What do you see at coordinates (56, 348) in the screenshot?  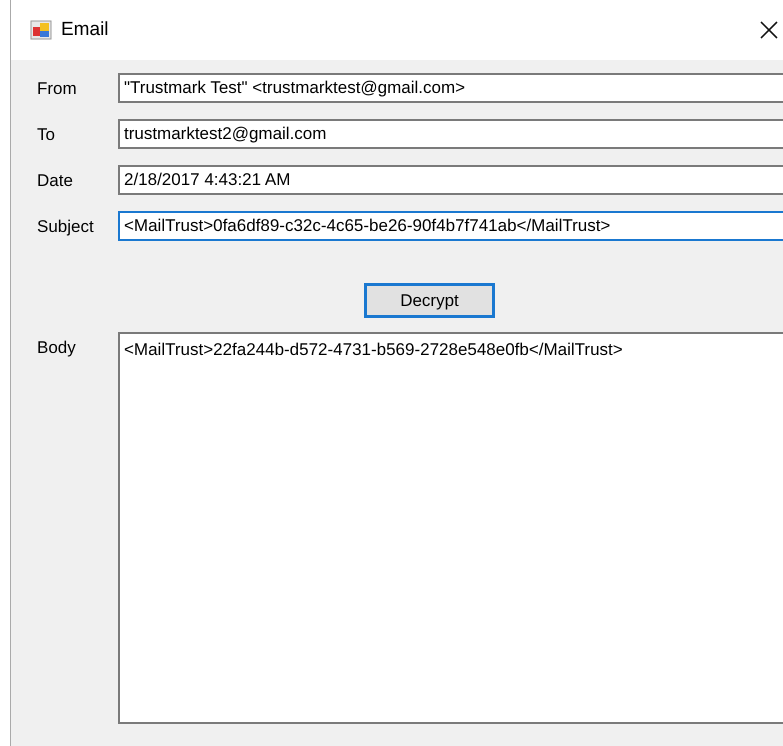 I see `field-label: Body` at bounding box center [56, 348].